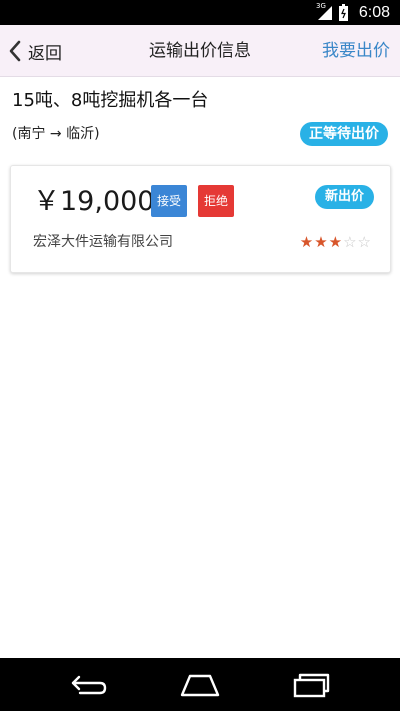 Image resolution: width=400 pixels, height=711 pixels. Describe the element at coordinates (200, 219) in the screenshot. I see `bid-card: ￥19,000 接受 拒绝 新出价 宏泽大件运输有限公司 ★★★☆☆` at that location.